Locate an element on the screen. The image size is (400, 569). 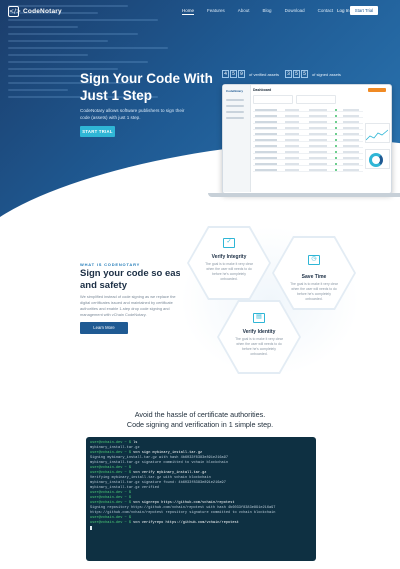
dashboard-stat-card is located at coordinates (273, 99).